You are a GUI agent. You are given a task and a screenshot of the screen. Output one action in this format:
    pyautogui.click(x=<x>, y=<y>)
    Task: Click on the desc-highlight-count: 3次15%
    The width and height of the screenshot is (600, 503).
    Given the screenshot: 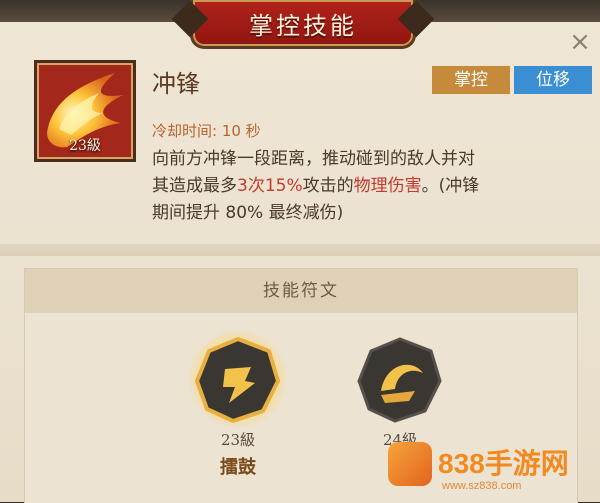 What is the action you would take?
    pyautogui.click(x=270, y=186)
    